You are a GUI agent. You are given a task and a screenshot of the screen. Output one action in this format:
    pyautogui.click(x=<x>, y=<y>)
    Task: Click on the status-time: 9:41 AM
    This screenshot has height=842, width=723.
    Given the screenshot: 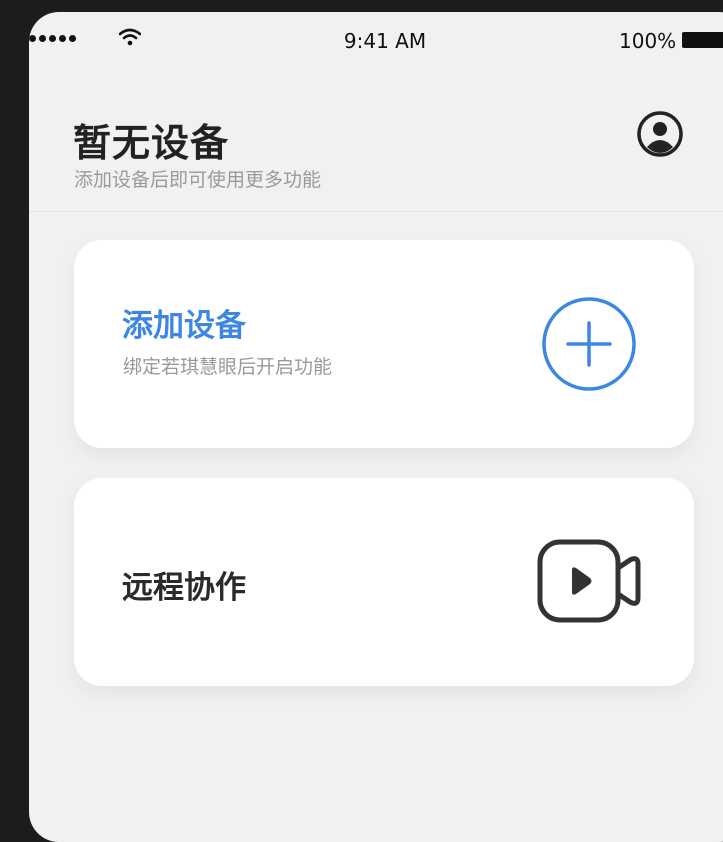 What is the action you would take?
    pyautogui.click(x=385, y=41)
    